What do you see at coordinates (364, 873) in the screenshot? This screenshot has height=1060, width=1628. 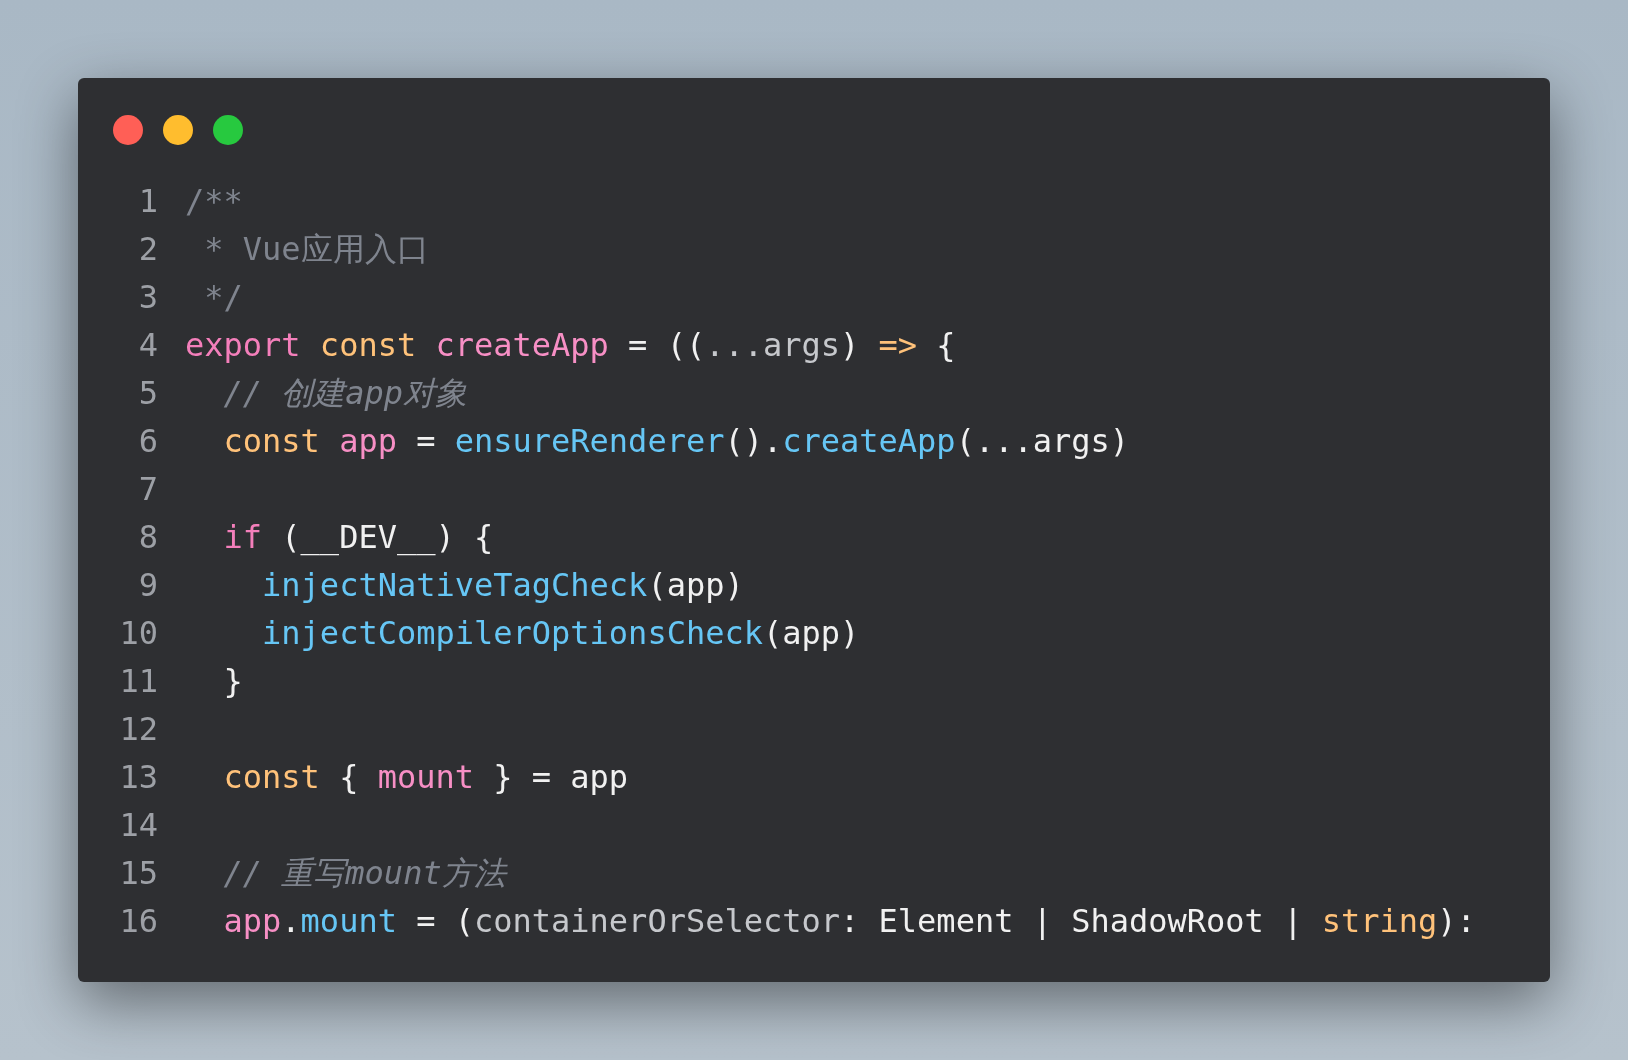 I see `code-line: // 重写mount方法` at bounding box center [364, 873].